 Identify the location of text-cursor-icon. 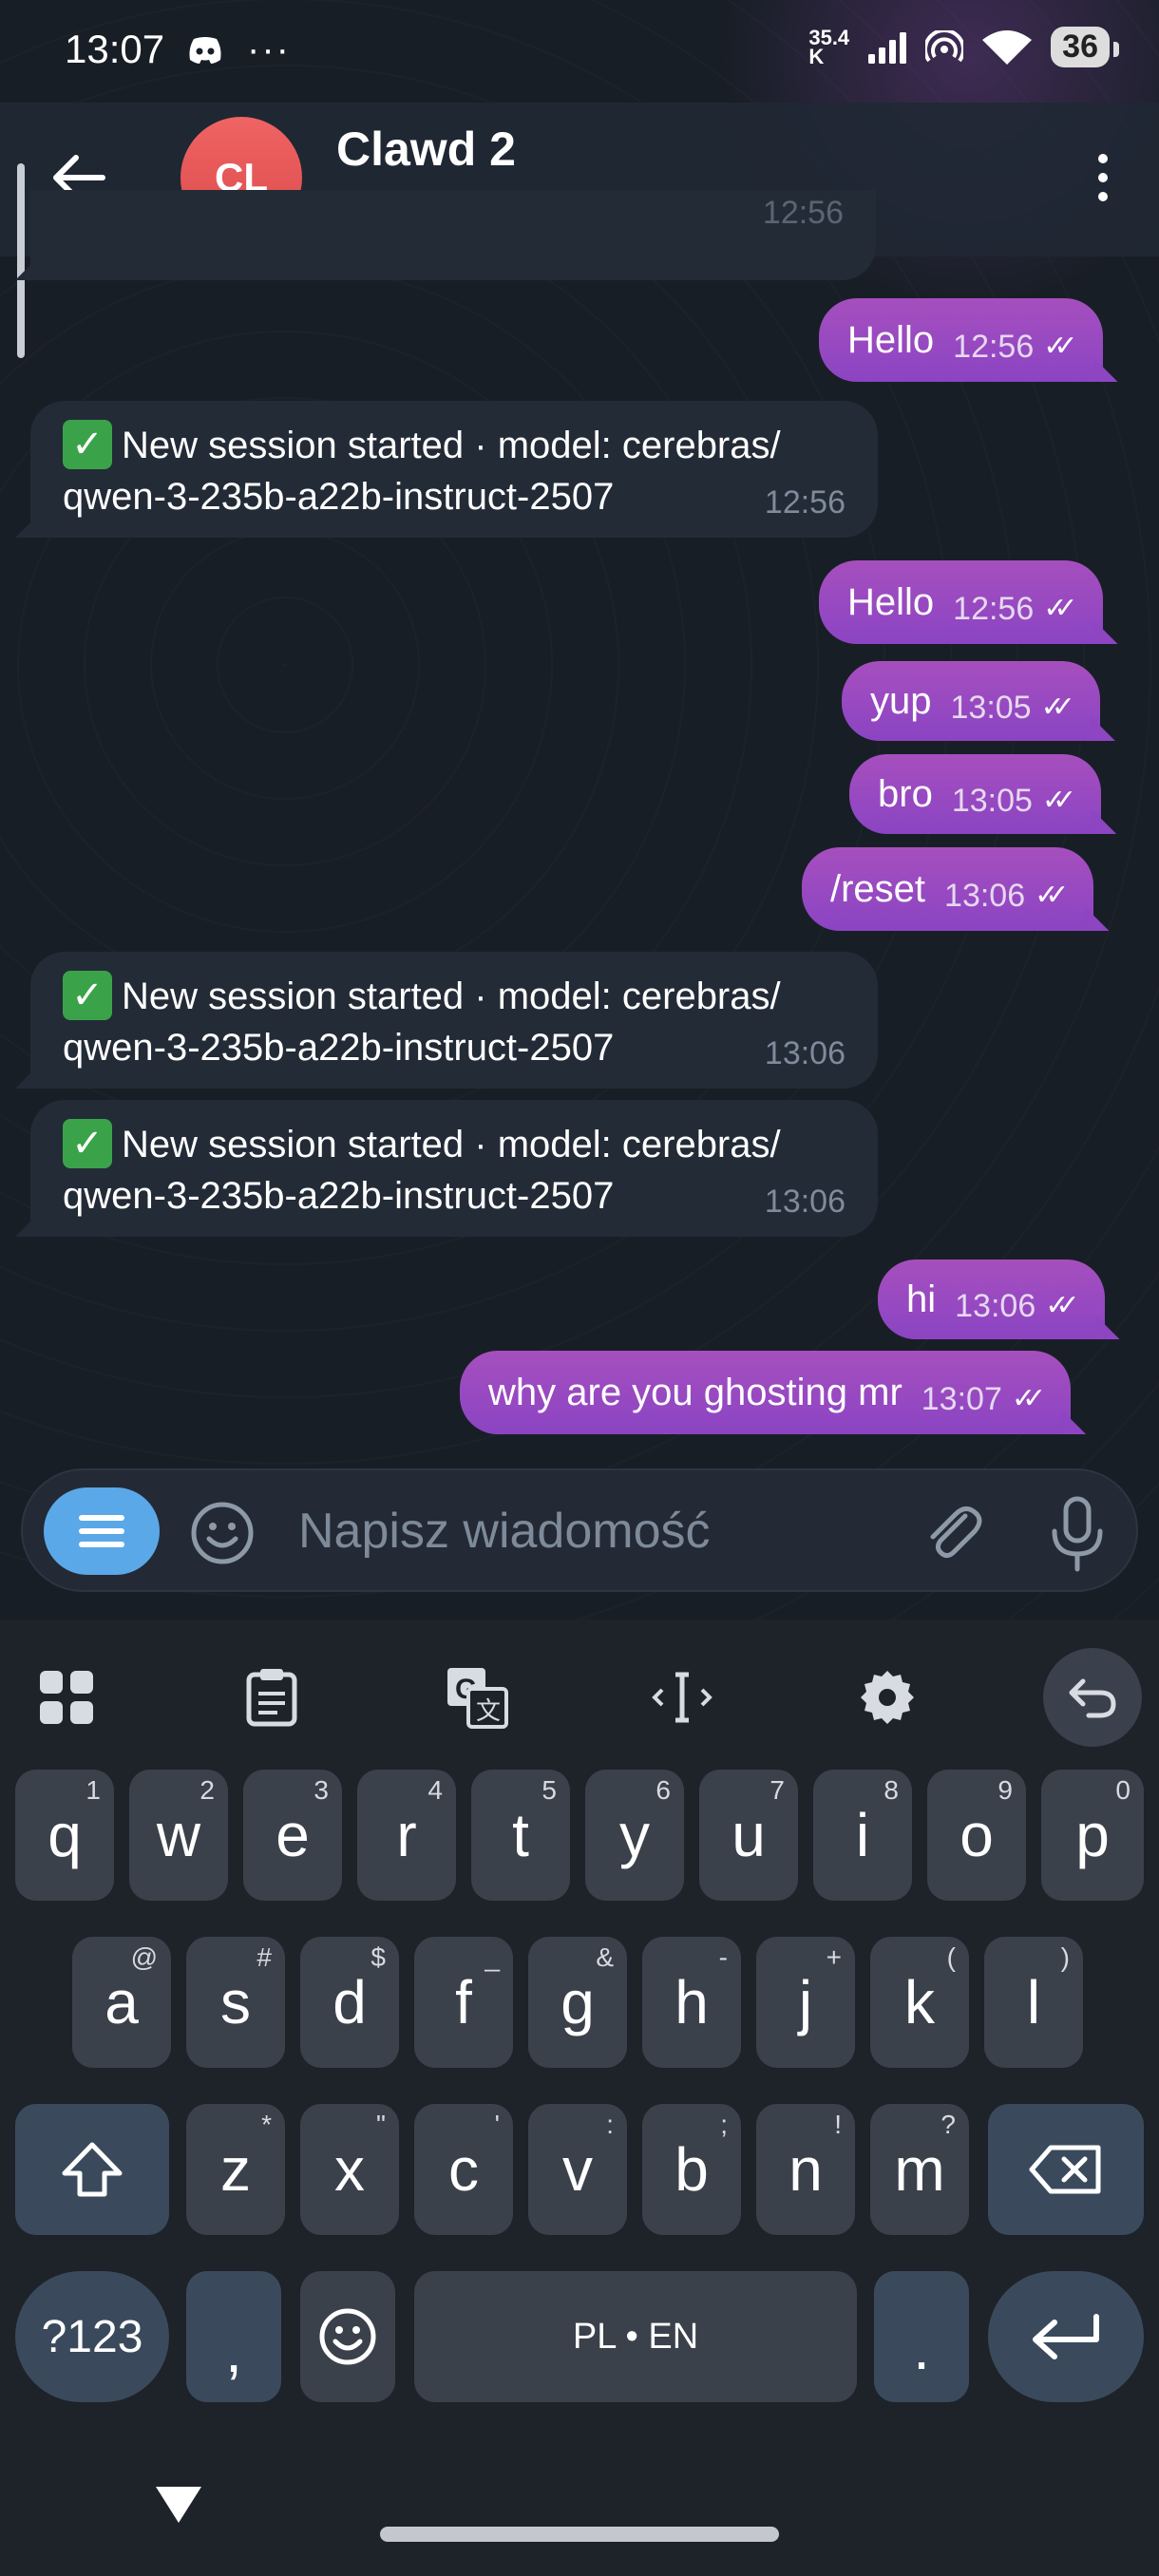
(682, 1697).